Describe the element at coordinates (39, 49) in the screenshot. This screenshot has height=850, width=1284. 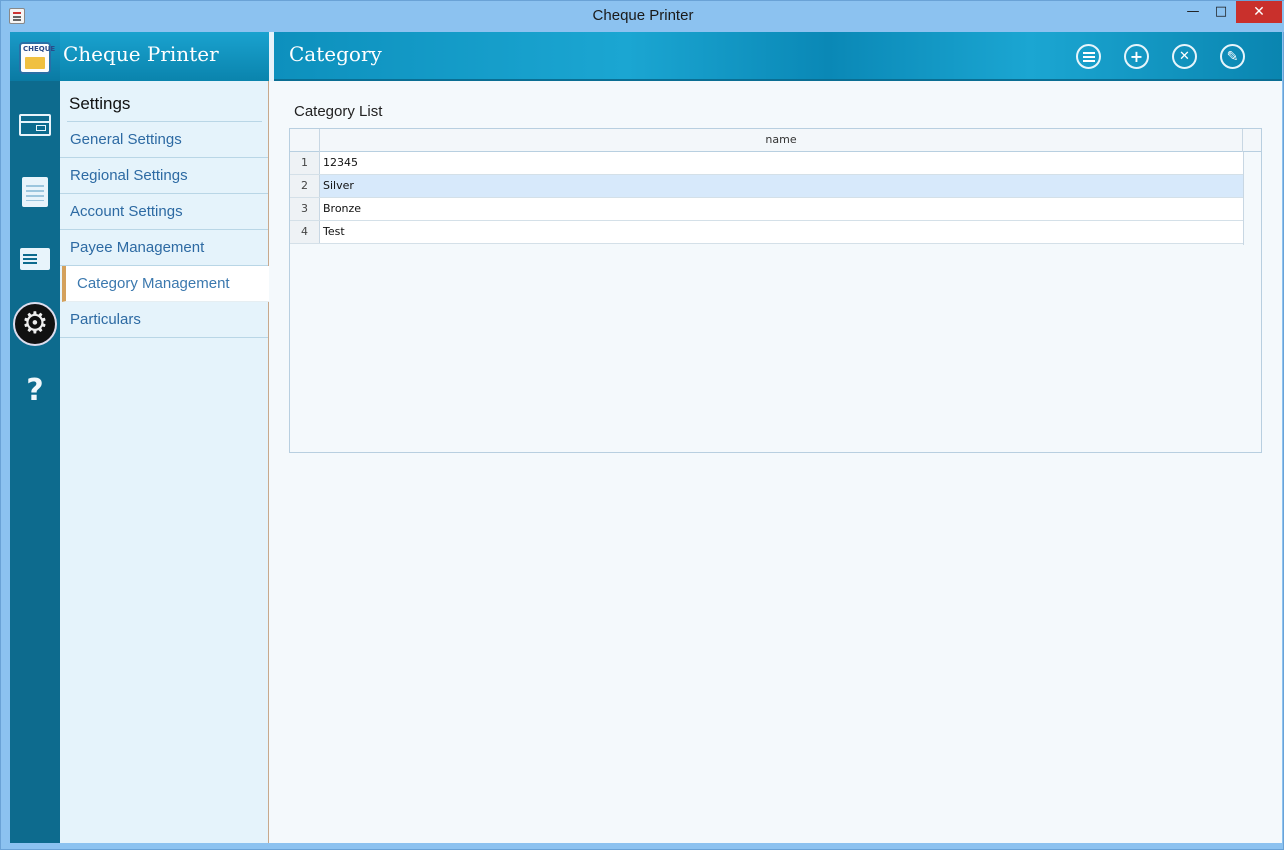
I see `logo-text: CHEQUE` at that location.